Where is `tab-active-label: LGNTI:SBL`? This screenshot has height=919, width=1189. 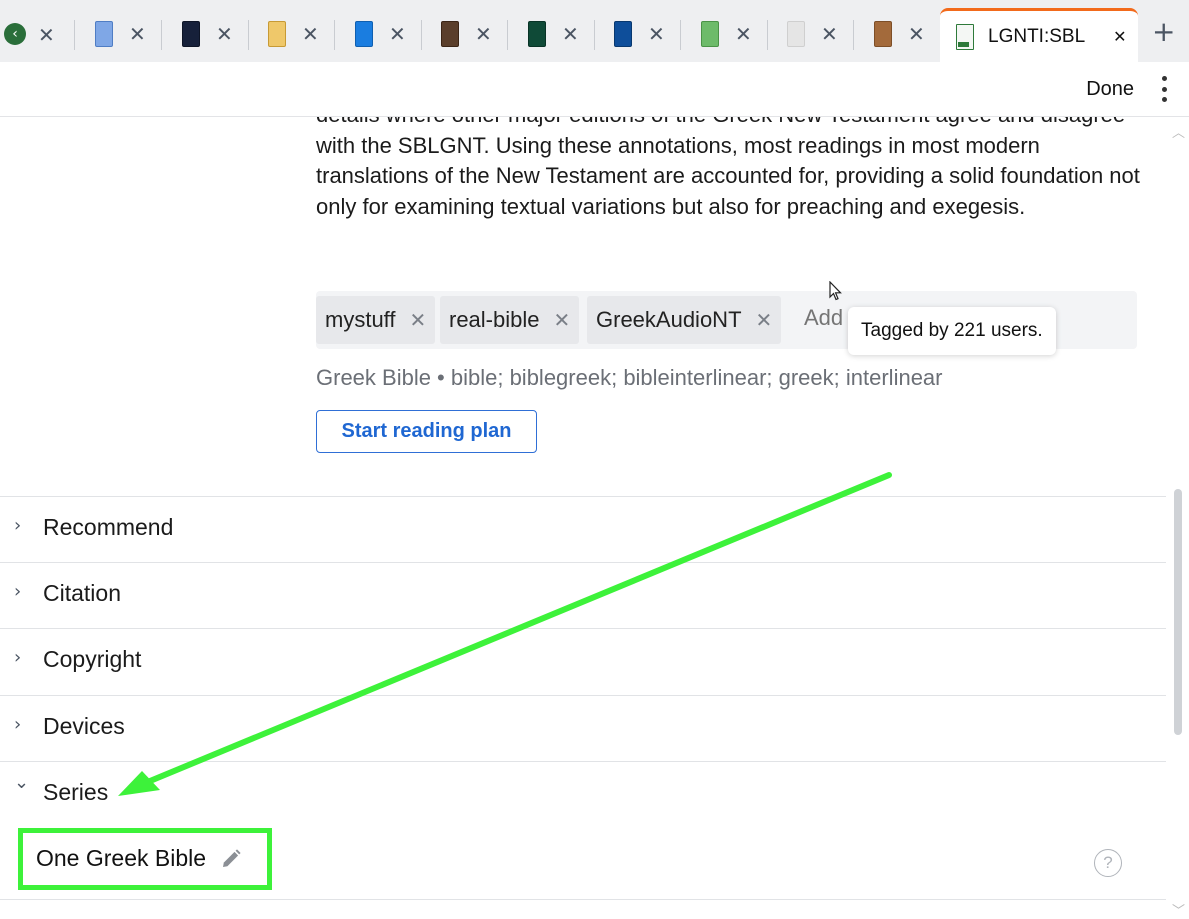 tab-active-label: LGNTI:SBL is located at coordinates (1037, 36).